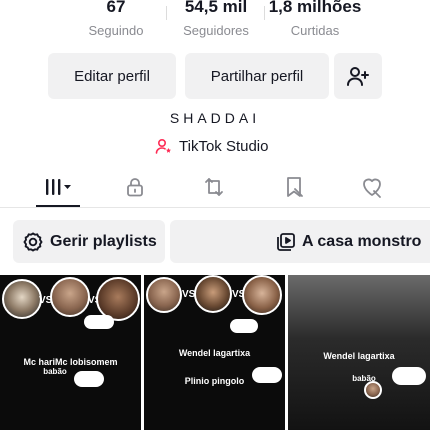 Image resolution: width=430 pixels, height=430 pixels. I want to click on tab-liked, so click(372, 187).